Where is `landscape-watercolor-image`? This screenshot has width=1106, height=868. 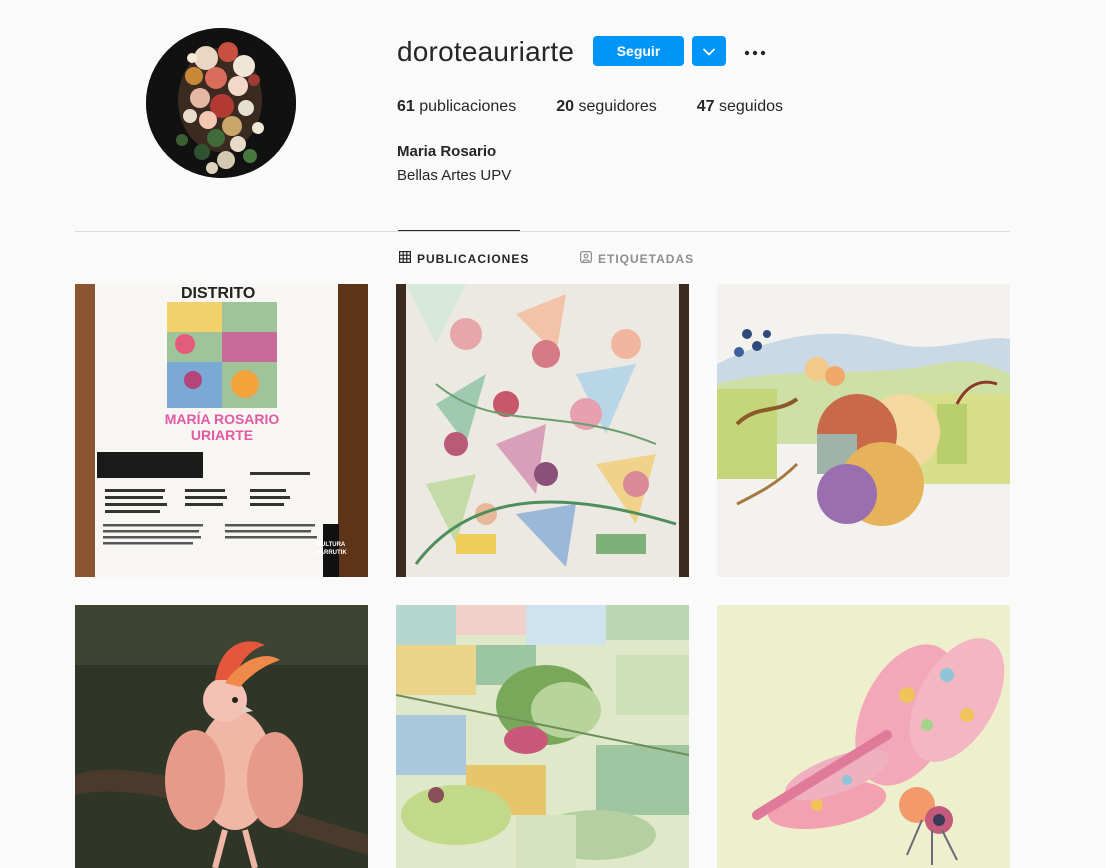 landscape-watercolor-image is located at coordinates (863, 430).